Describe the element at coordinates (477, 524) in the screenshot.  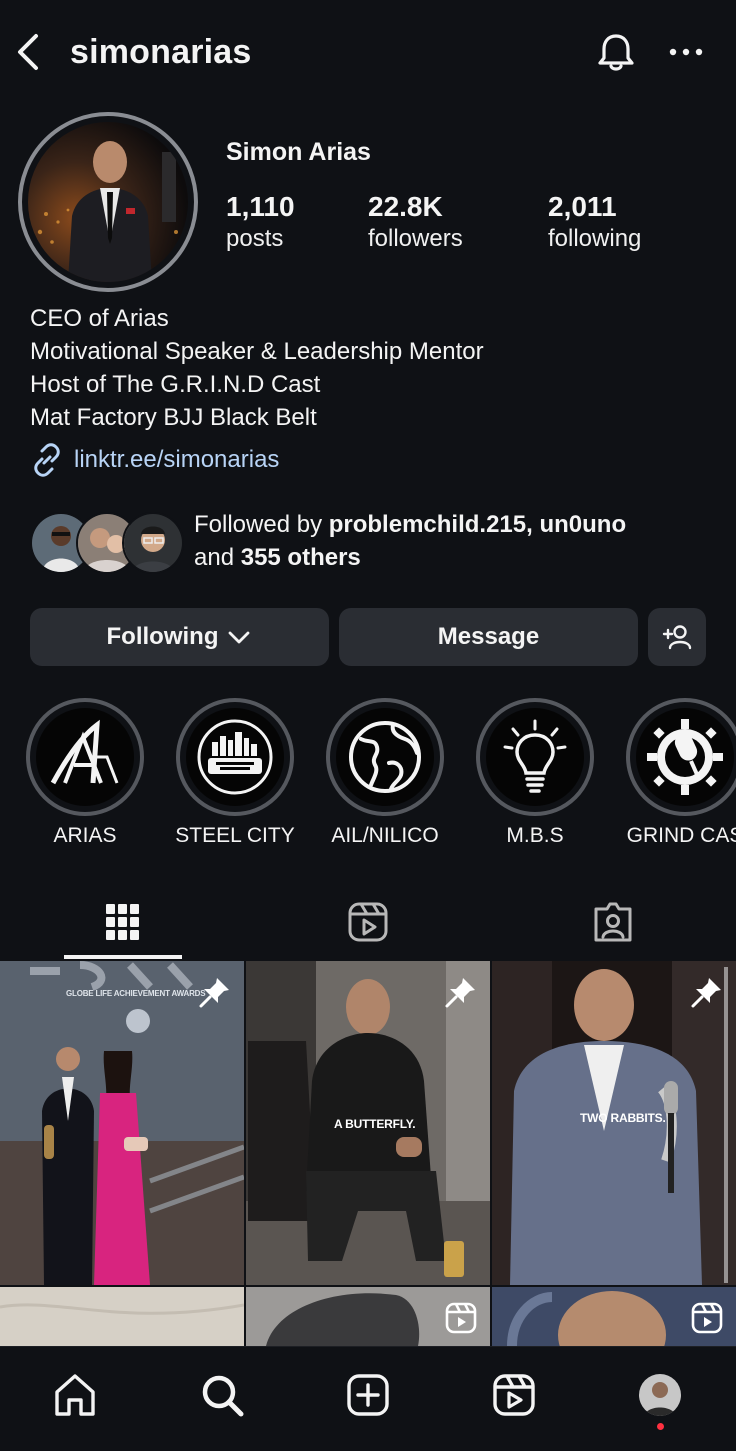
I see `followed-by-names: problemchild.215, un0uno` at that location.